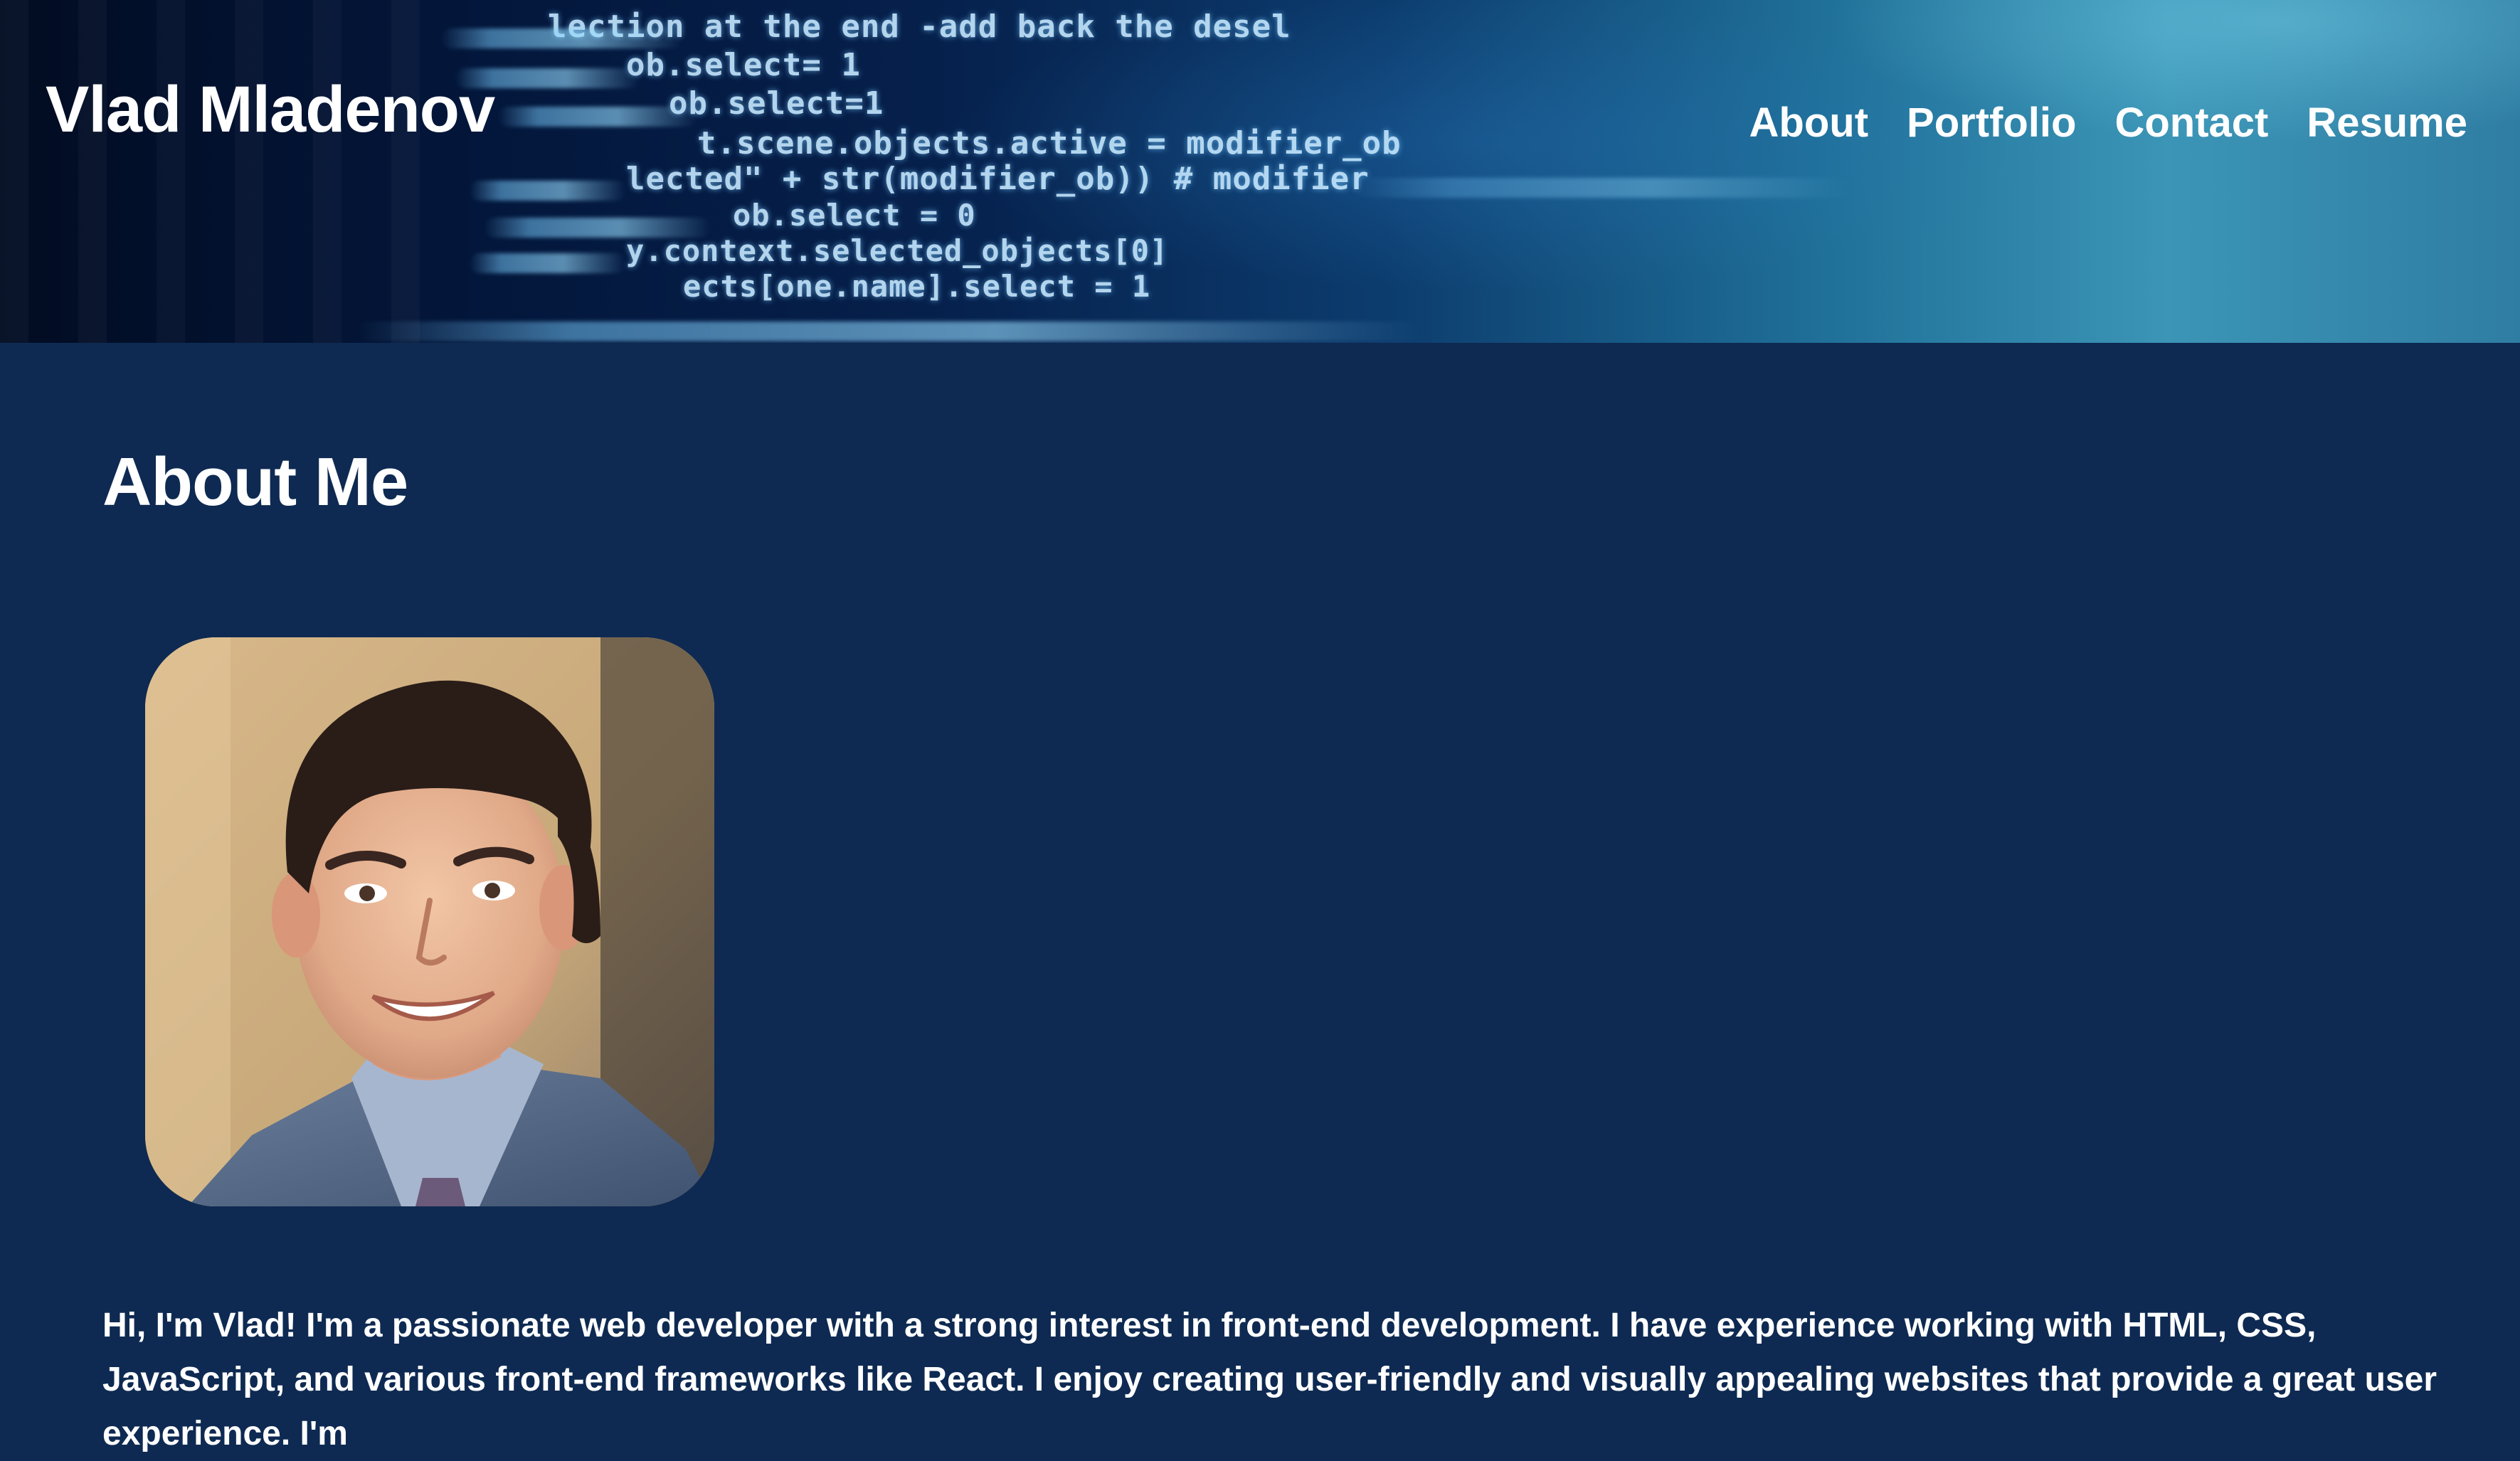  Describe the element at coordinates (1809, 123) in the screenshot. I see `nav-link-about: About` at that location.